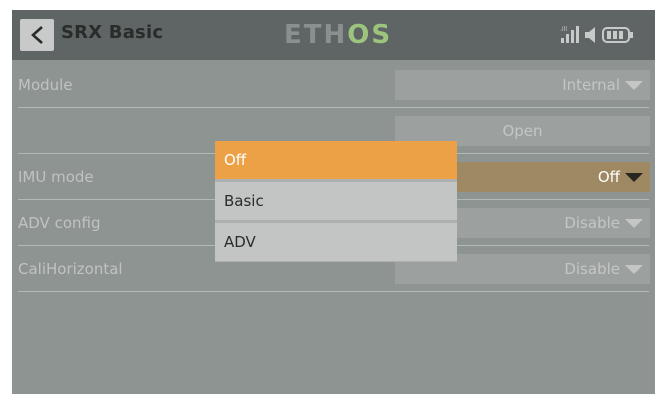 This screenshot has height=394, width=667. Describe the element at coordinates (590, 35) in the screenshot. I see `speaker-icon` at that location.